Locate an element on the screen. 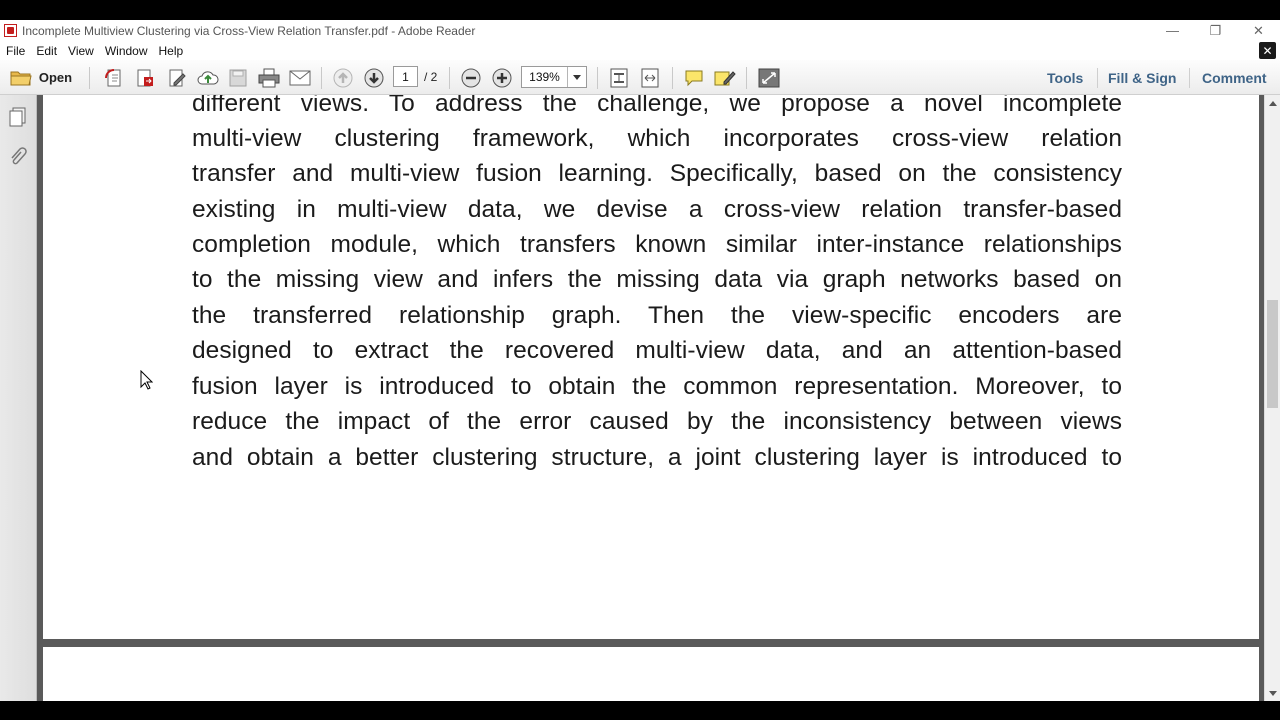 The image size is (1280, 720). save-icon is located at coordinates (238, 77).